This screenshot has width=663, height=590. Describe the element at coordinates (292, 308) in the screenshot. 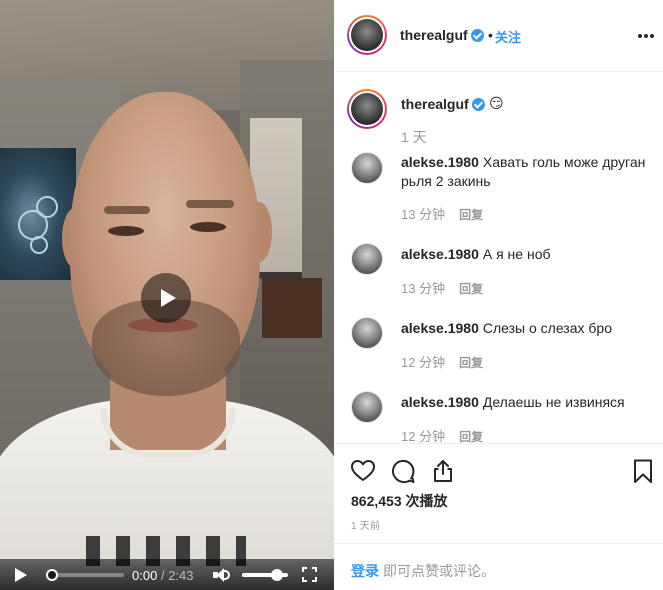

I see `door` at that location.